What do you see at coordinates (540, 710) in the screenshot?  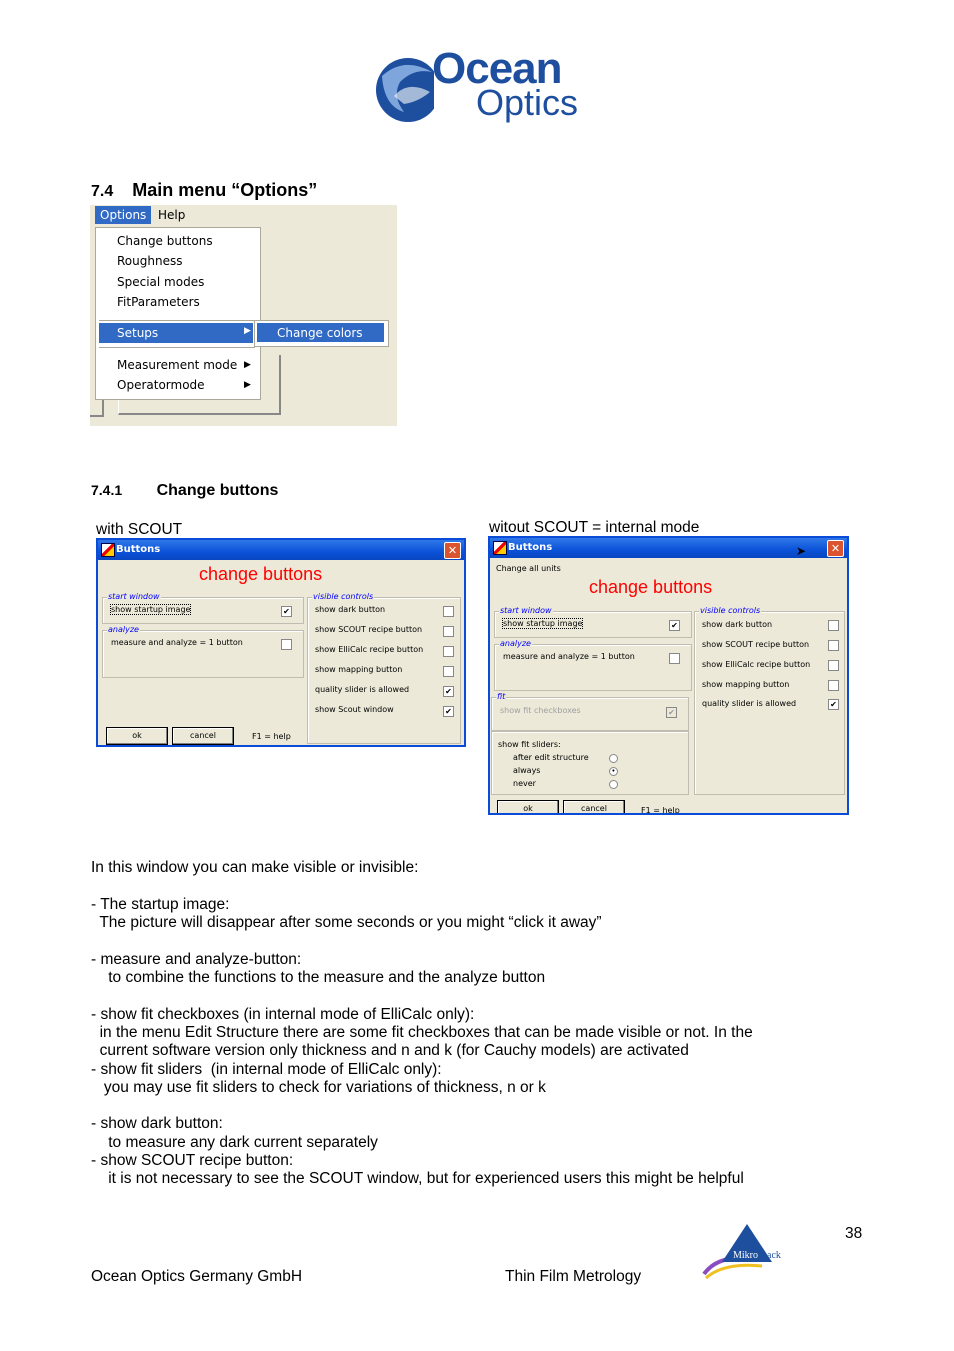 I see `fit-checkboxes-label: show fit checkboxes` at bounding box center [540, 710].